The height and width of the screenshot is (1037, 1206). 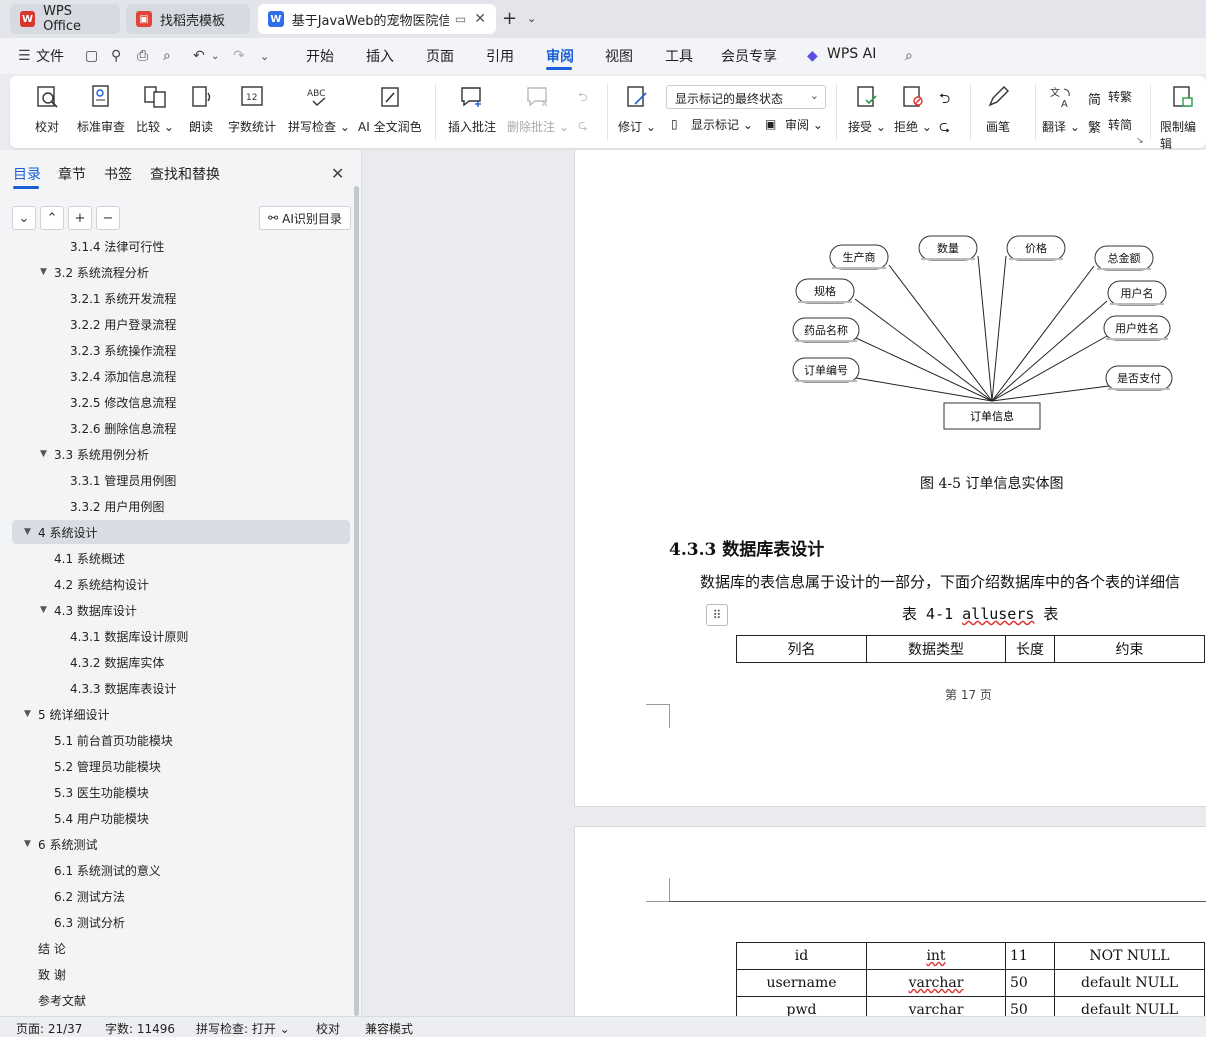 I want to click on toc-item: 3.2.4 添加信息流程, so click(x=181, y=376).